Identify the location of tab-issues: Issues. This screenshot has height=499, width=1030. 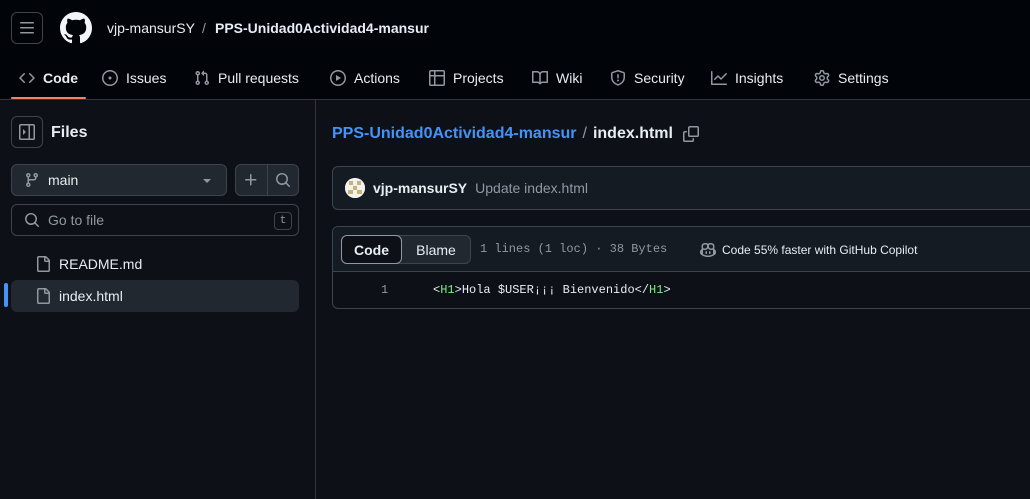
(134, 78).